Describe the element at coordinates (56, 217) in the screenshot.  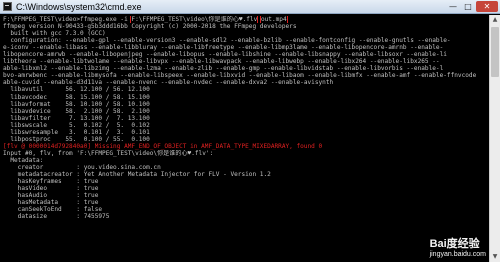
I see `console-line: datasize : 7455975` at that location.